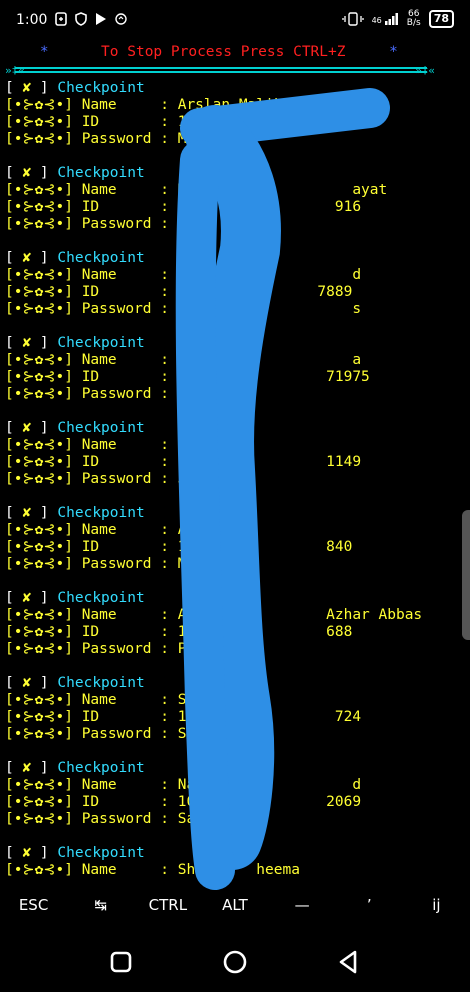  What do you see at coordinates (190, 734) in the screenshot?
I see `field-value: Sha` at bounding box center [190, 734].